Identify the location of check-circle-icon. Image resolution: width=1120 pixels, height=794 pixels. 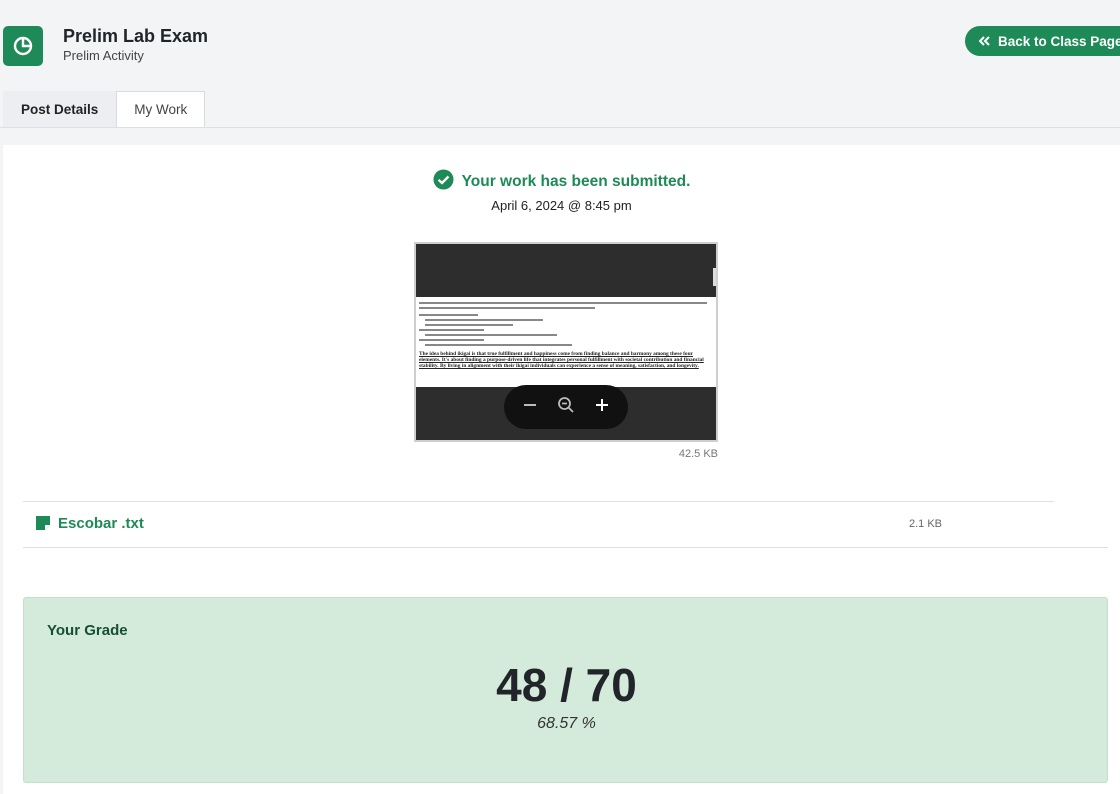
(443, 182).